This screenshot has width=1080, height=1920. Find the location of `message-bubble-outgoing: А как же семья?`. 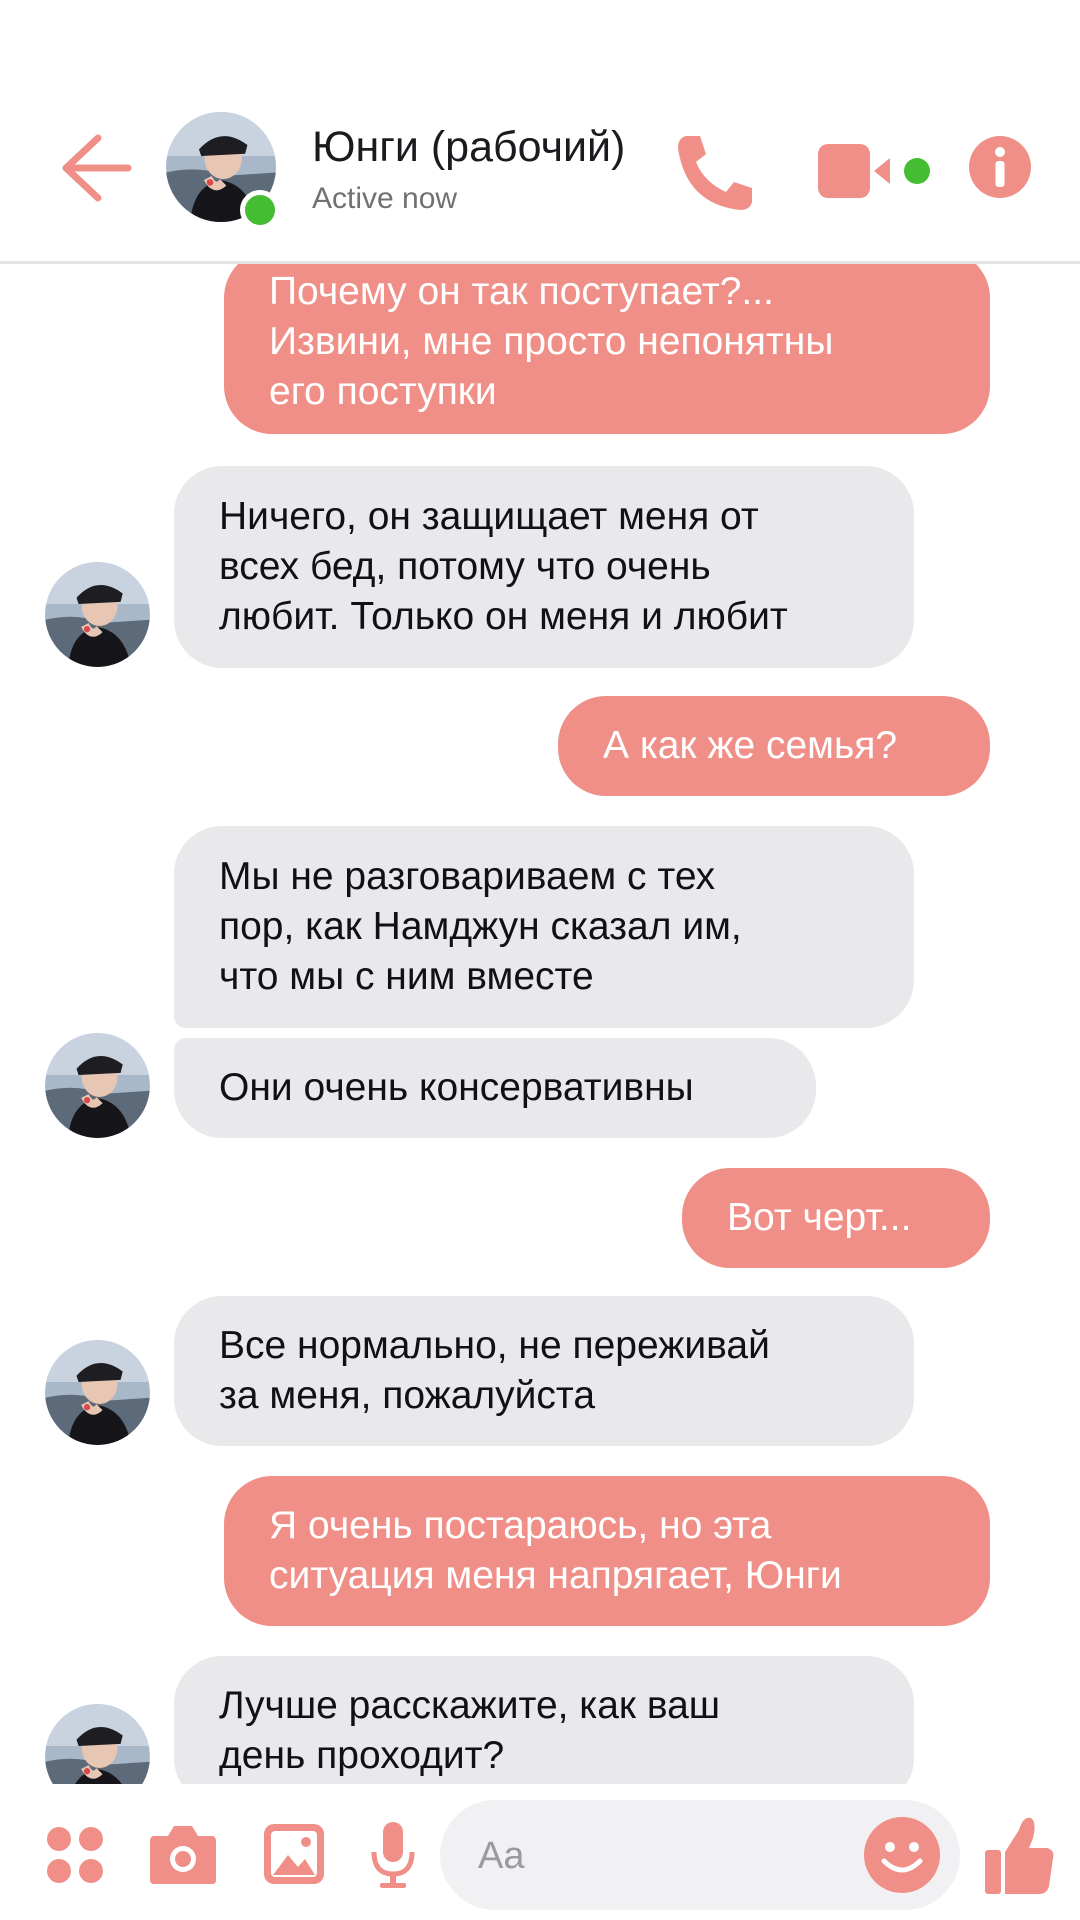

message-bubble-outgoing: А как же семья? is located at coordinates (774, 746).